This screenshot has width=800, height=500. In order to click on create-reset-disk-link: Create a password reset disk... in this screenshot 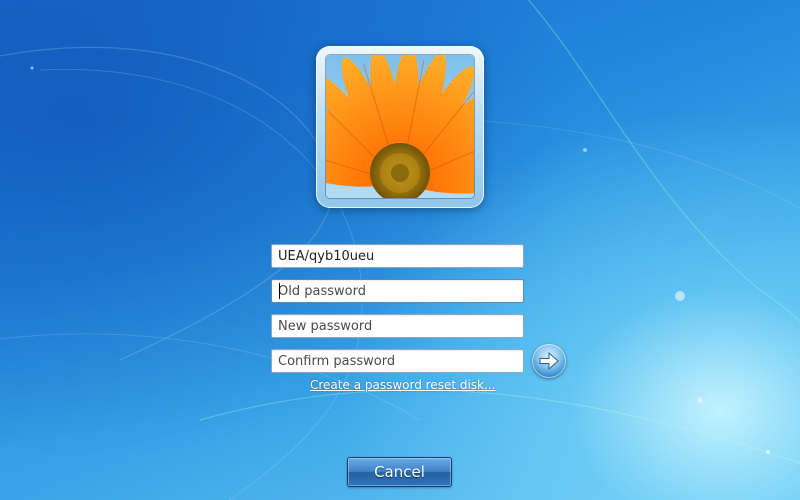, I will do `click(402, 385)`.